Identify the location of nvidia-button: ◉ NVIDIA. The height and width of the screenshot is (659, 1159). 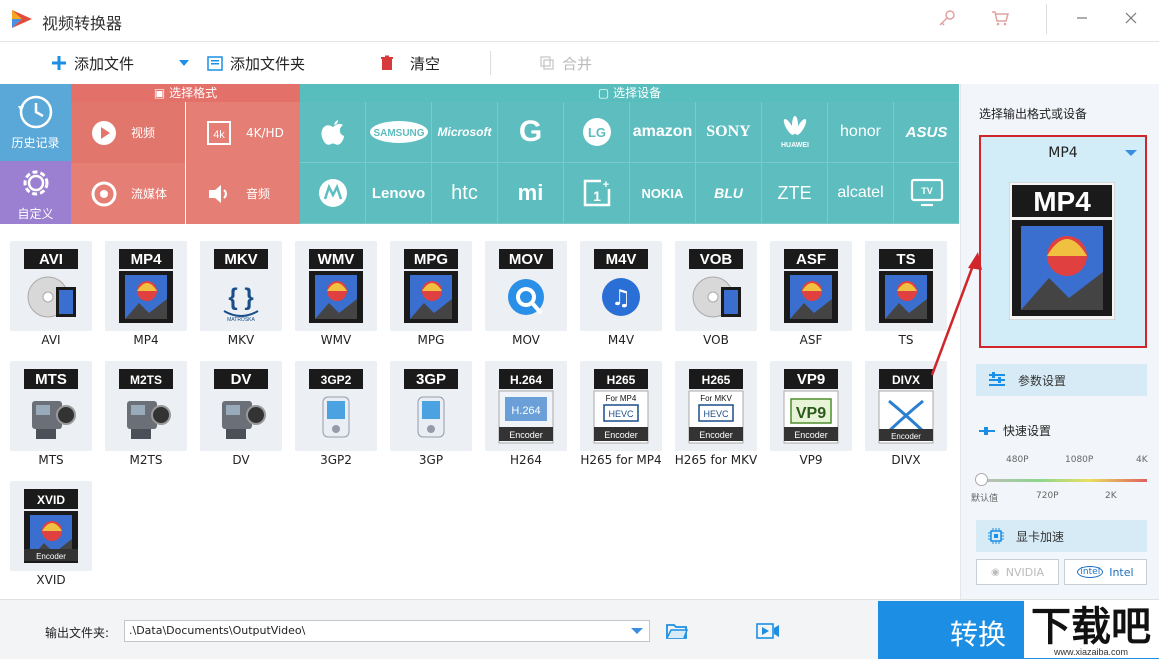
(1017, 572).